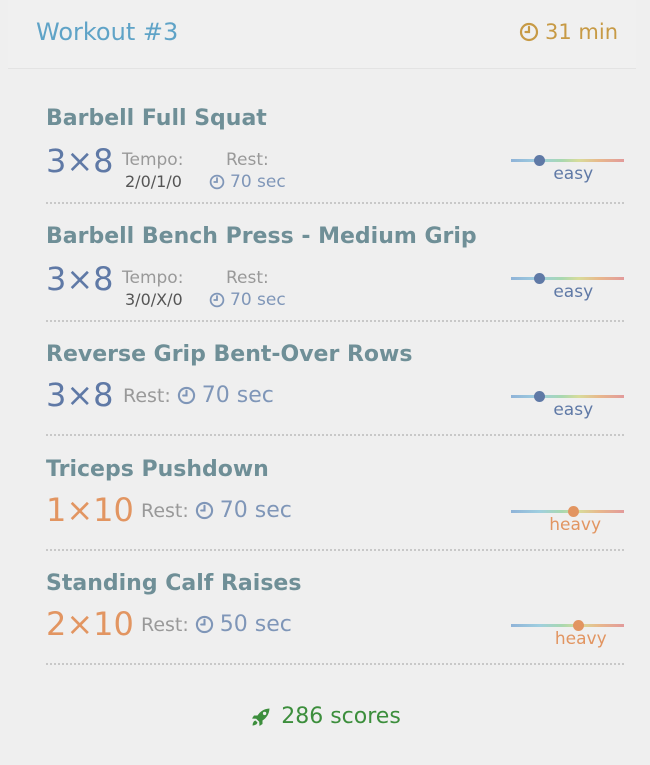  What do you see at coordinates (107, 32) in the screenshot?
I see `workout-title: Workout #3` at bounding box center [107, 32].